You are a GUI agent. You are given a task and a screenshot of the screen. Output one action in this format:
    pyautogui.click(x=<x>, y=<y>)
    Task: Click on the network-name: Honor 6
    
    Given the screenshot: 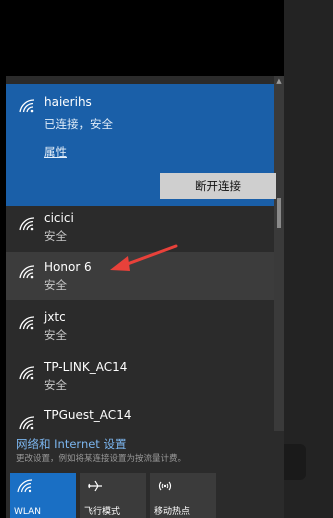 What is the action you would take?
    pyautogui.click(x=68, y=267)
    